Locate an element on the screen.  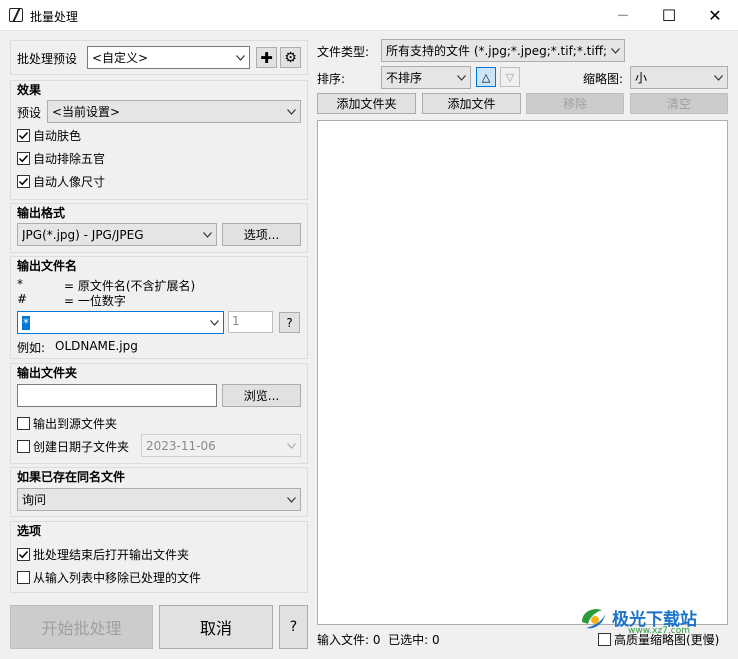
triangle-up-icon: △ is located at coordinates (486, 77).